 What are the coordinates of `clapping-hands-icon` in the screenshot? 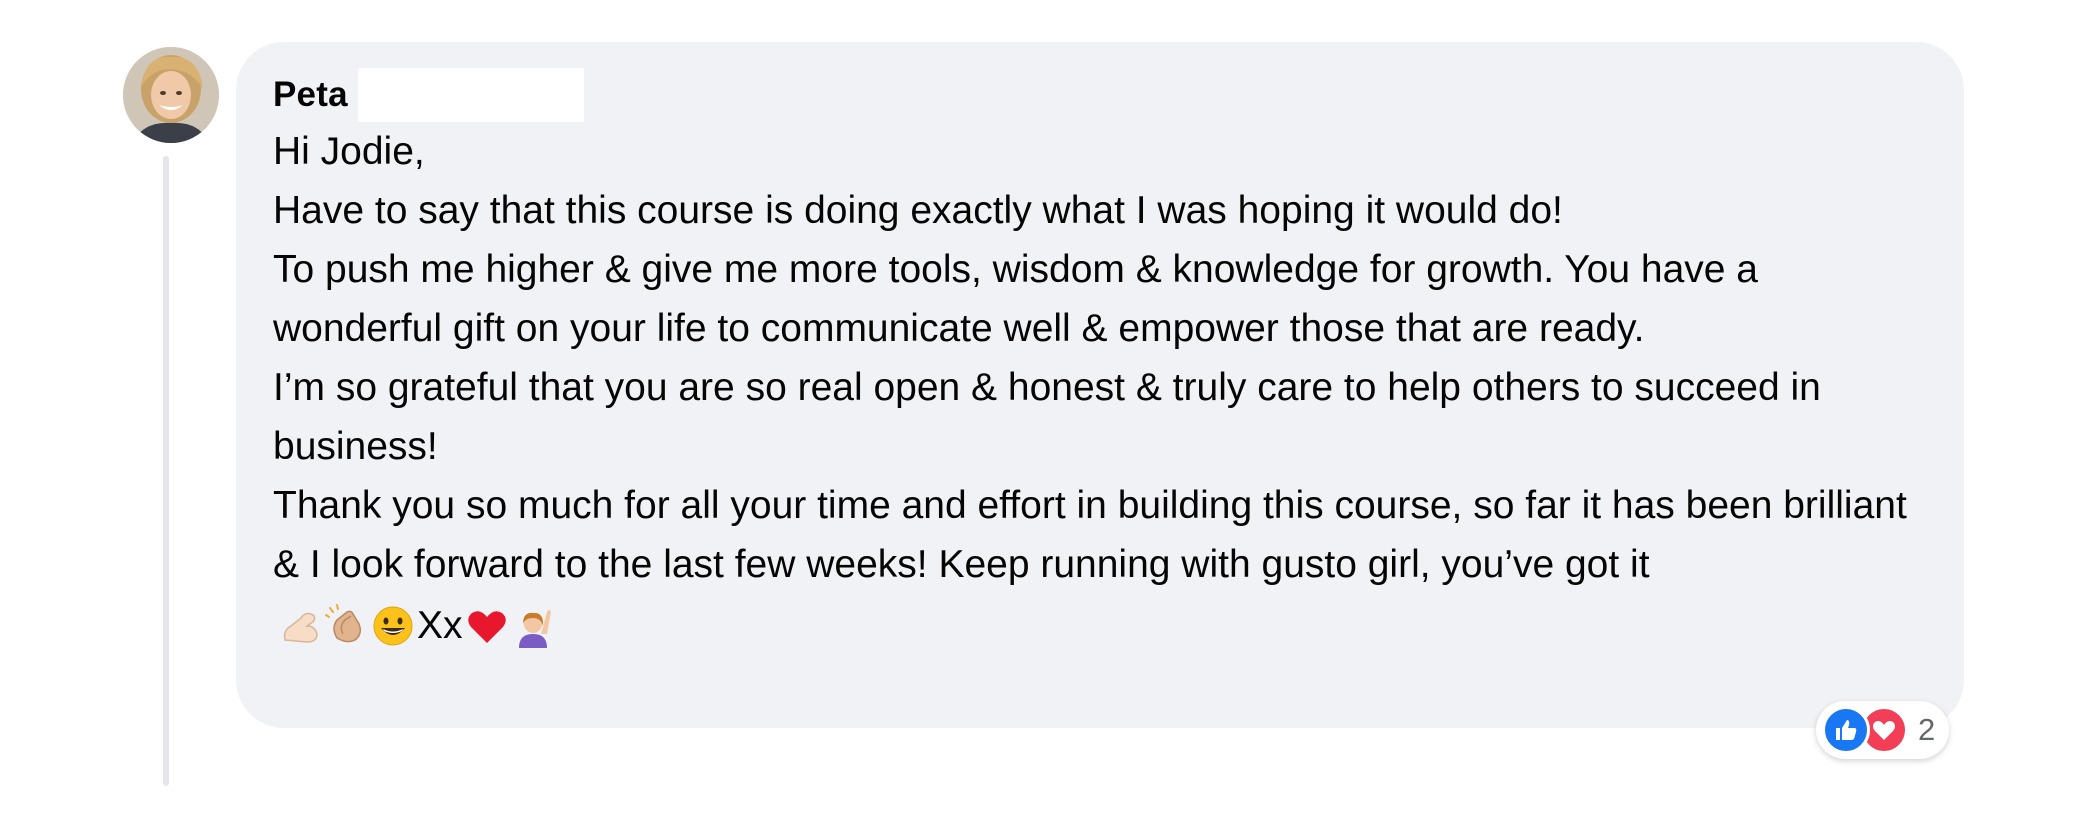 It's located at (347, 625).